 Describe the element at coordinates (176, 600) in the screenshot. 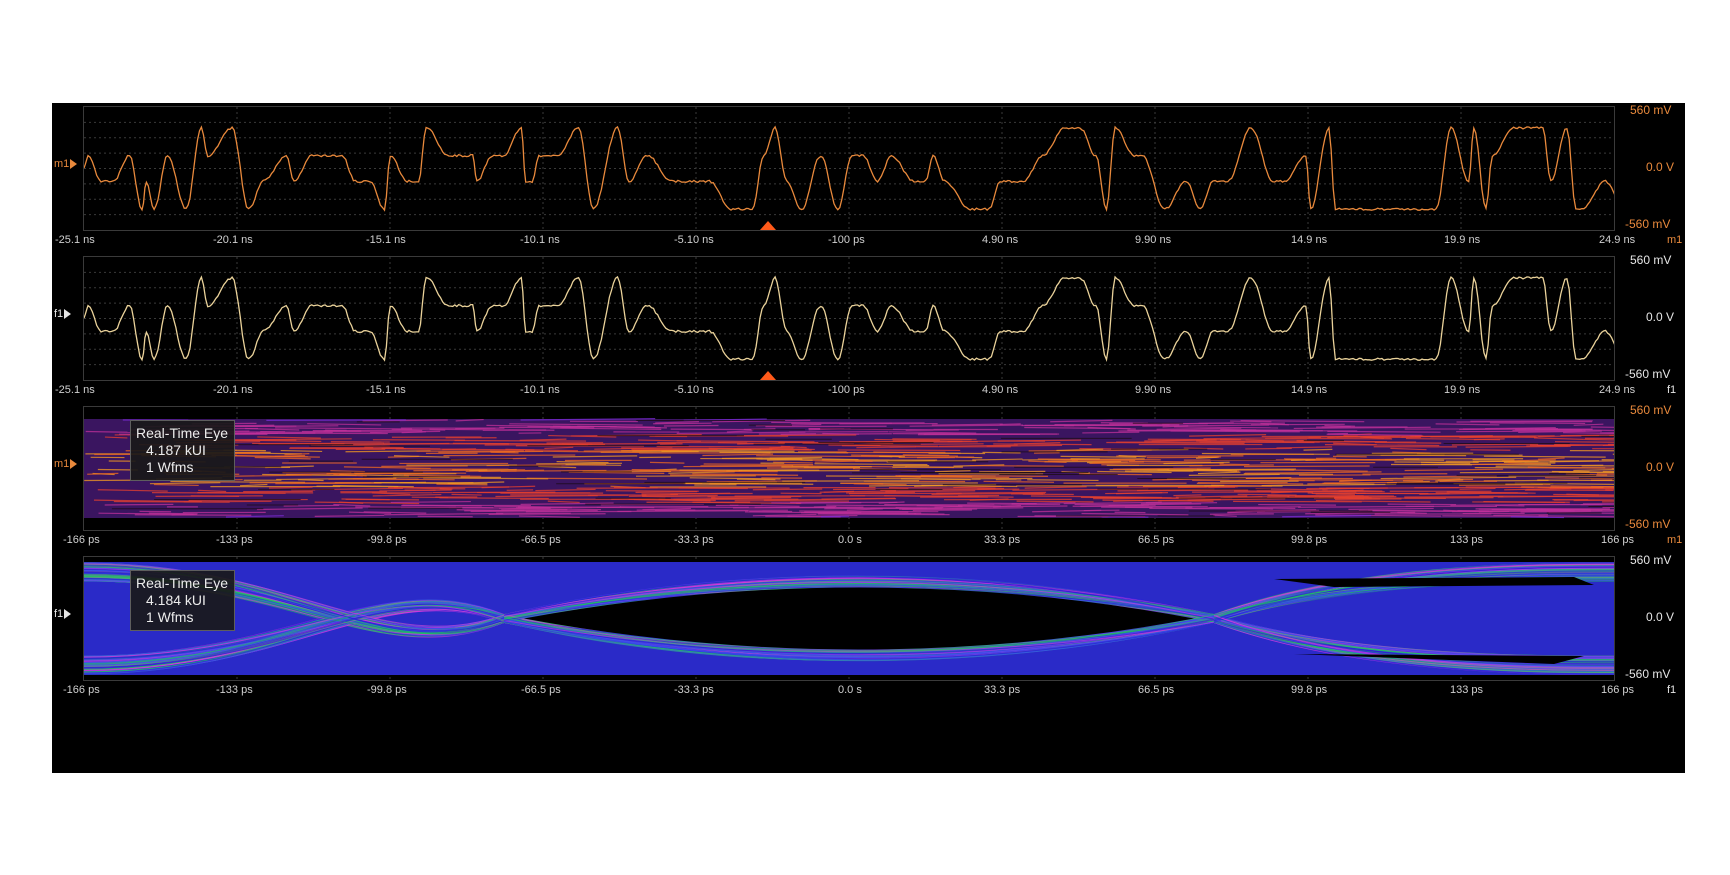

I see `eye-ui-count: 4.184 kUI` at that location.